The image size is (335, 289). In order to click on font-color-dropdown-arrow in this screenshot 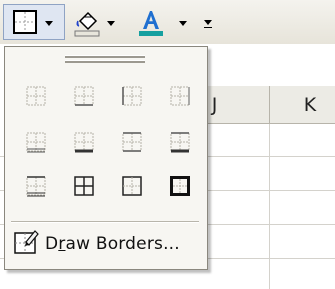, I will do `click(183, 23)`.